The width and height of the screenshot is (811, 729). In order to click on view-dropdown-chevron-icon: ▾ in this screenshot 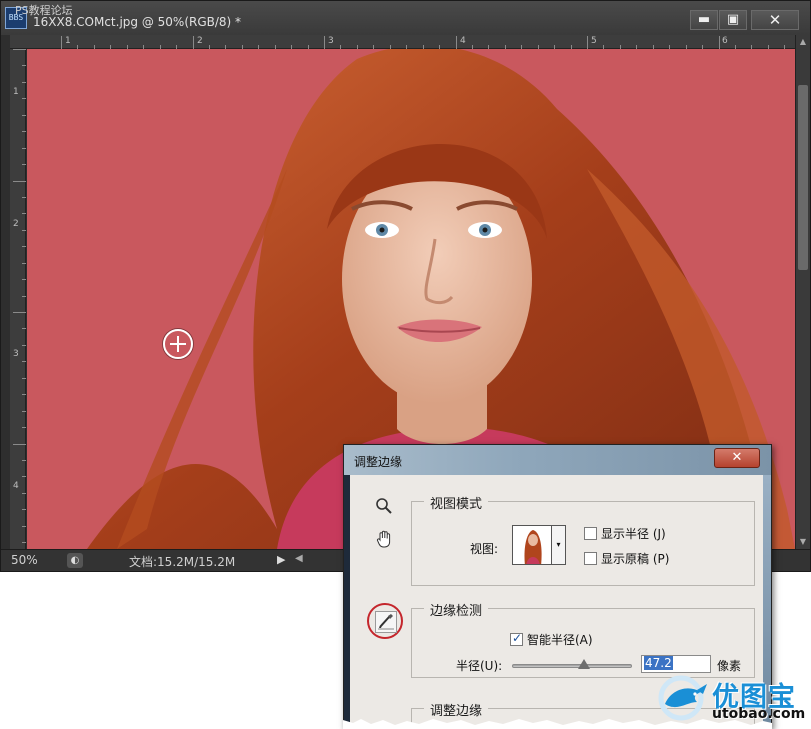, I will do `click(559, 545)`.